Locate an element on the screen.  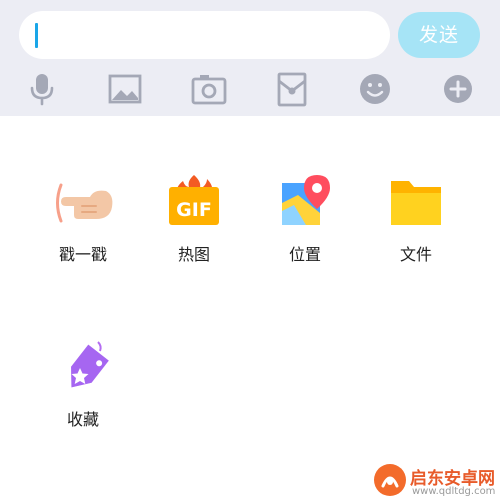
emoji-icon is located at coordinates (375, 89).